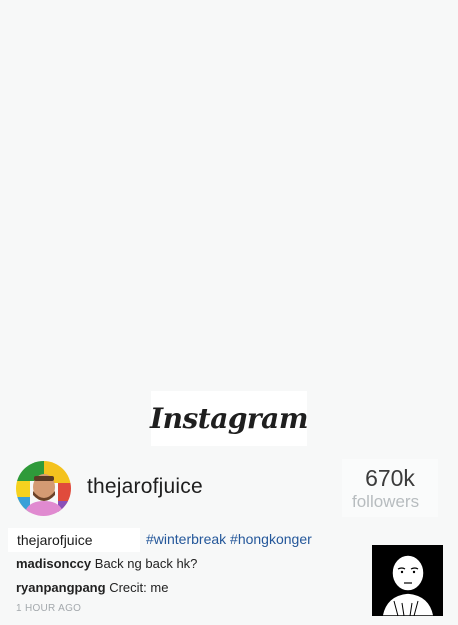  Describe the element at coordinates (61, 587) in the screenshot. I see `comment-username: ryanpangpang` at that location.